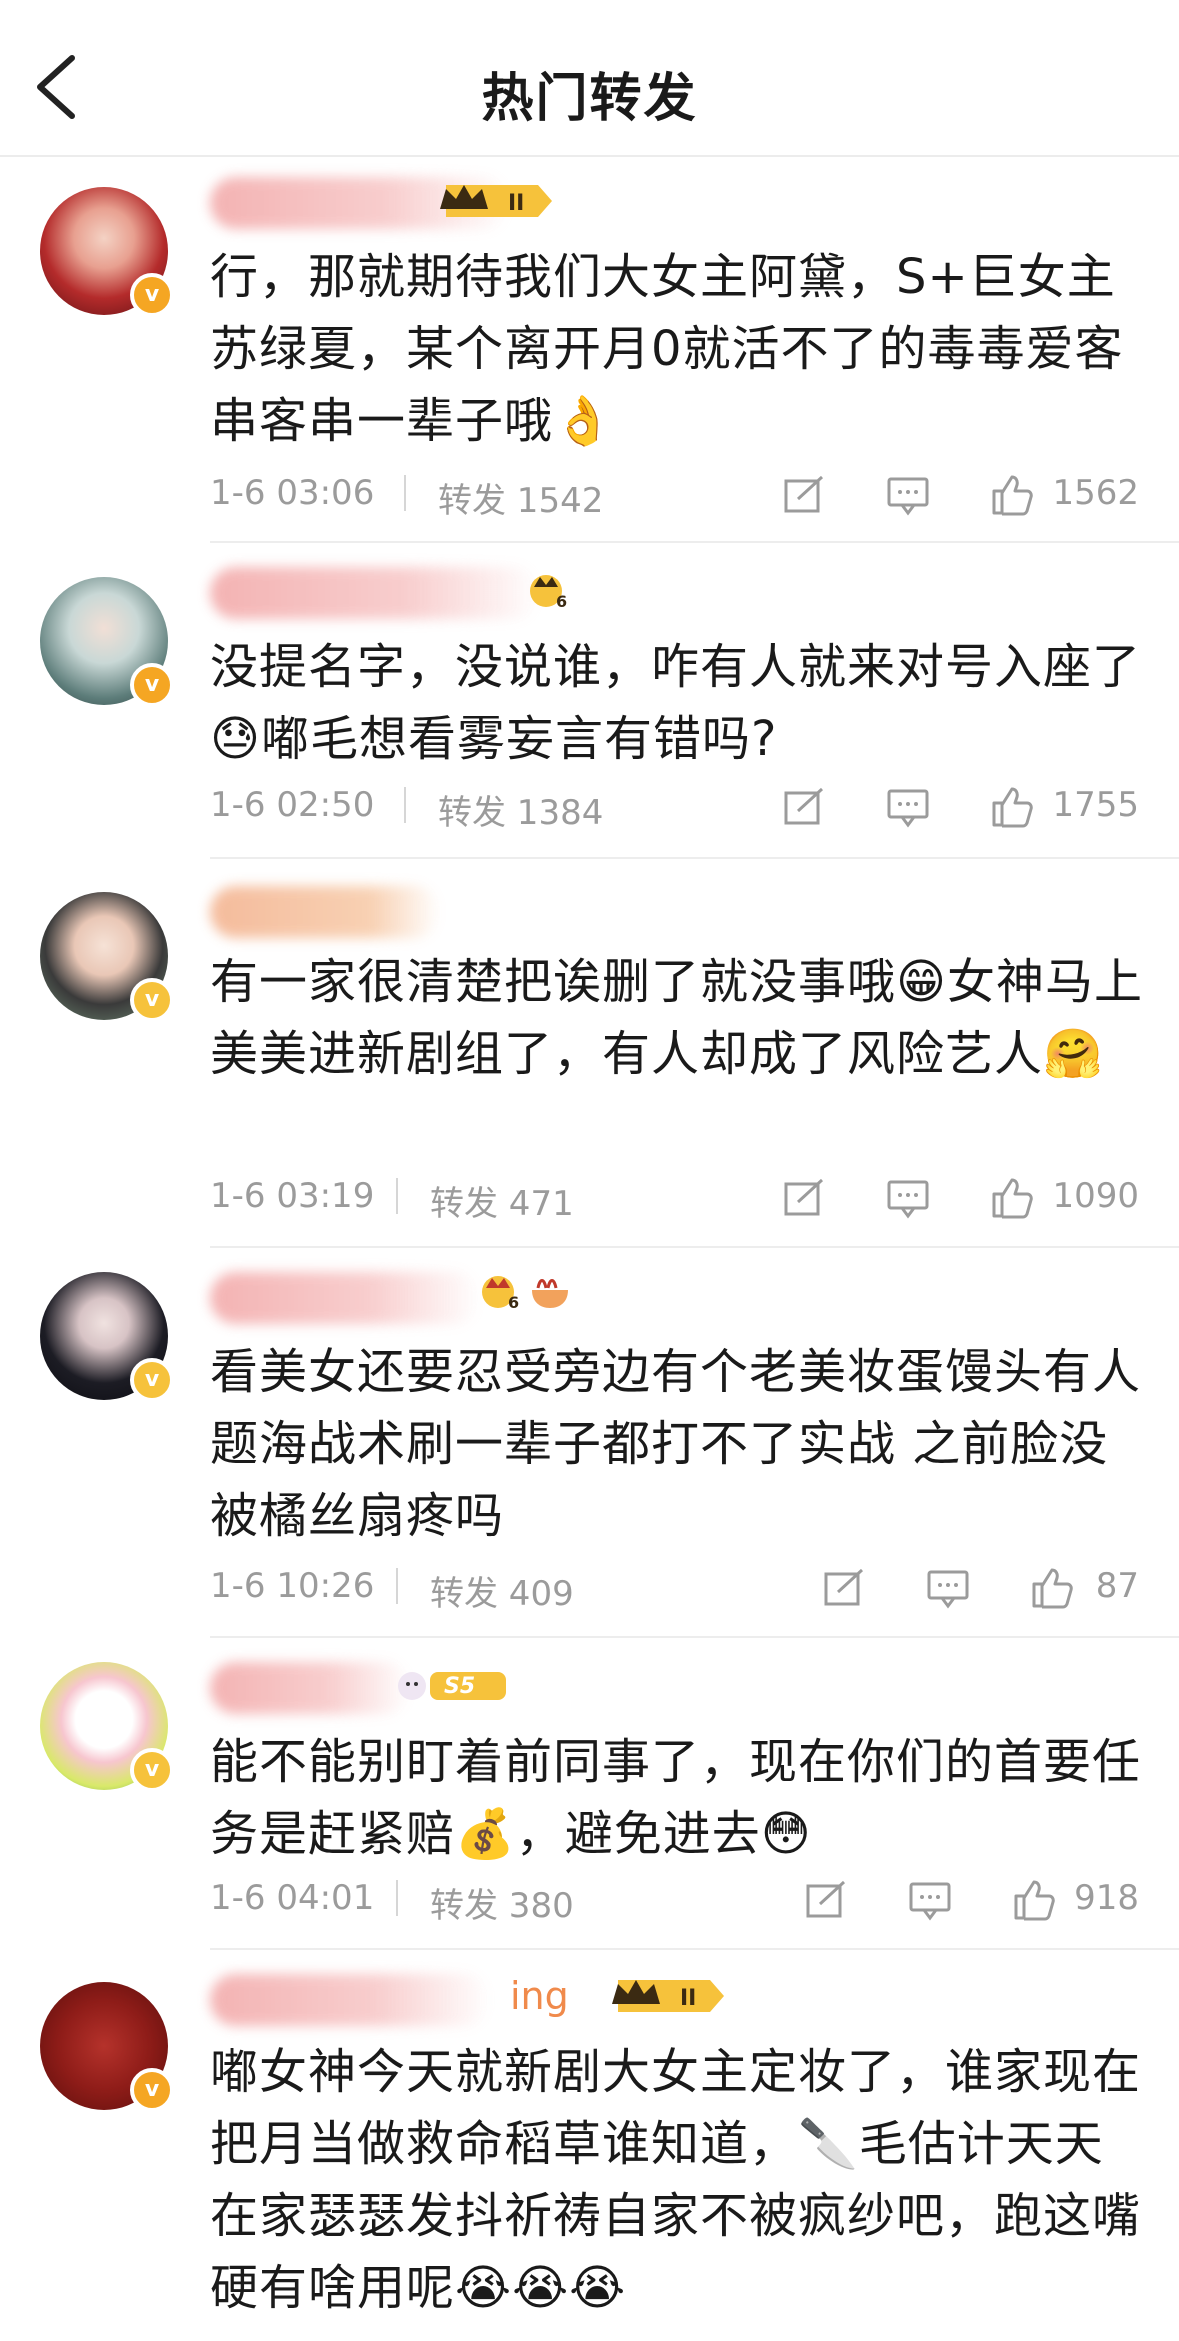  I want to click on post-time: 1-6 02:50, so click(292, 805).